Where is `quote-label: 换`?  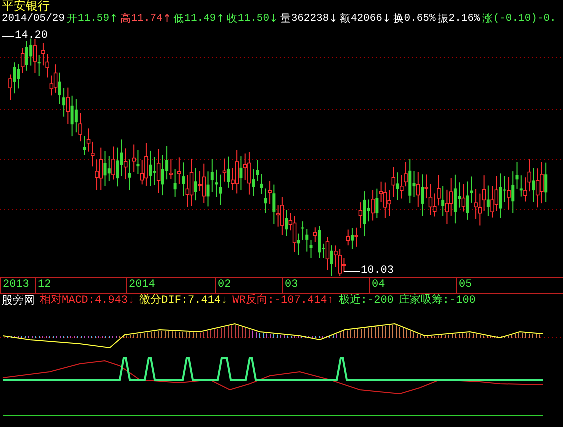
quote-label: 换 is located at coordinates (398, 19).